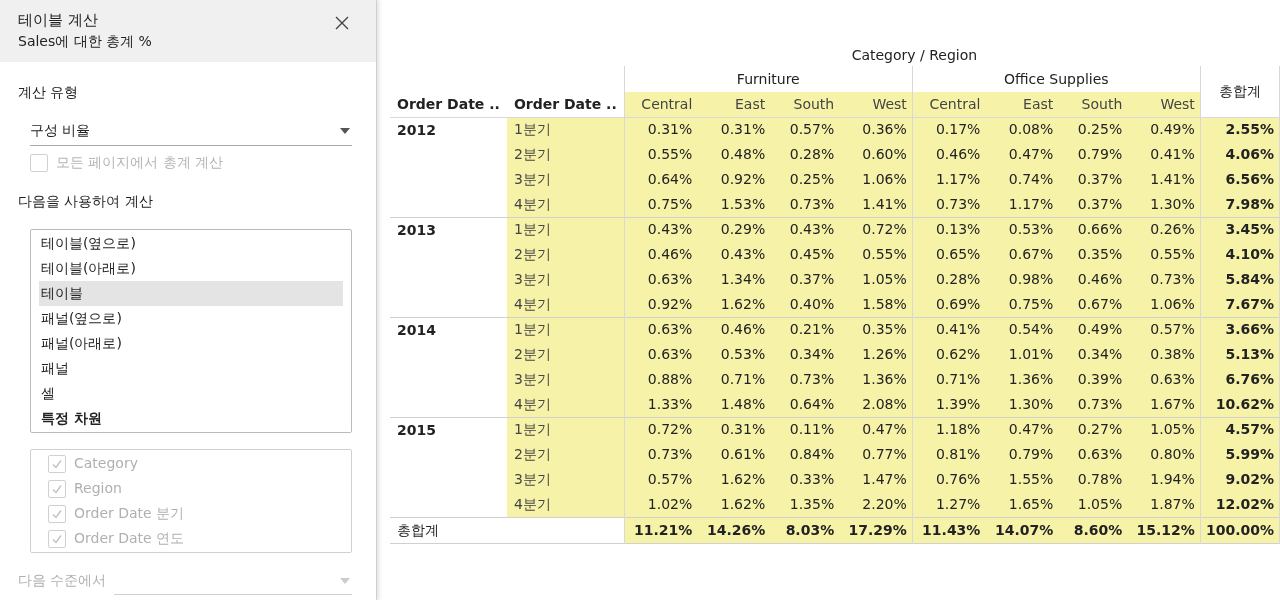 The width and height of the screenshot is (1280, 600). What do you see at coordinates (86, 201) in the screenshot?
I see `section-label: 다음을 사용하여 계산` at bounding box center [86, 201].